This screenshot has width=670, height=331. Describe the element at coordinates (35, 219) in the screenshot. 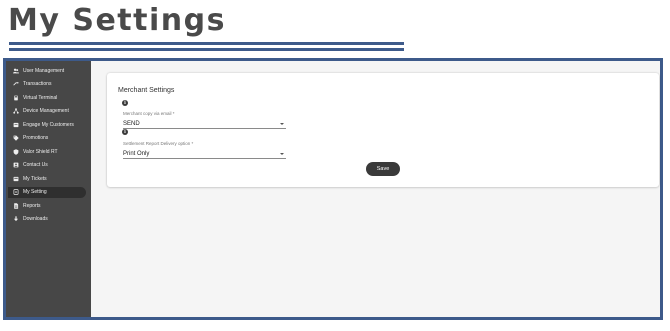

I see `sidebar-item-label: Downloads` at that location.